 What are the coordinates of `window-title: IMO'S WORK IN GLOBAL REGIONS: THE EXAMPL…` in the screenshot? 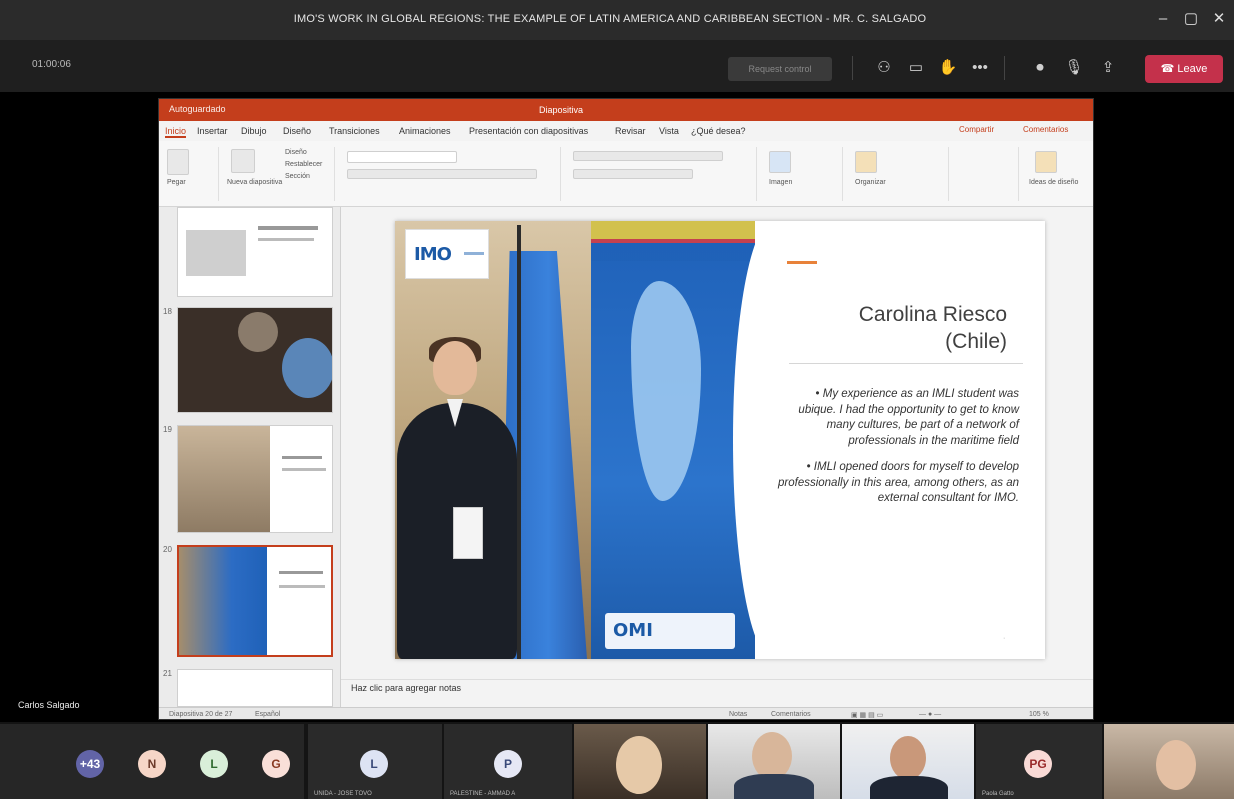 It's located at (610, 19).